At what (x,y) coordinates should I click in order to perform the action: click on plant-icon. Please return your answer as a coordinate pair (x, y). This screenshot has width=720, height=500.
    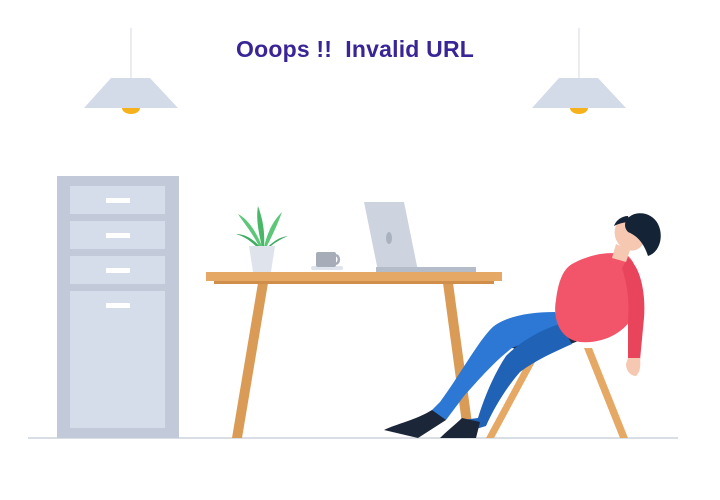
    Looking at the image, I should click on (262, 239).